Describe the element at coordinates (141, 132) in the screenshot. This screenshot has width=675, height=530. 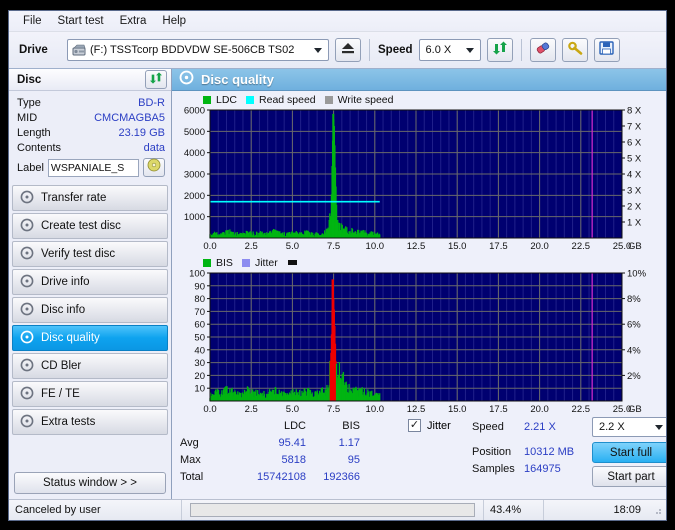
I see `disc-length-value: 23.19 GB` at that location.